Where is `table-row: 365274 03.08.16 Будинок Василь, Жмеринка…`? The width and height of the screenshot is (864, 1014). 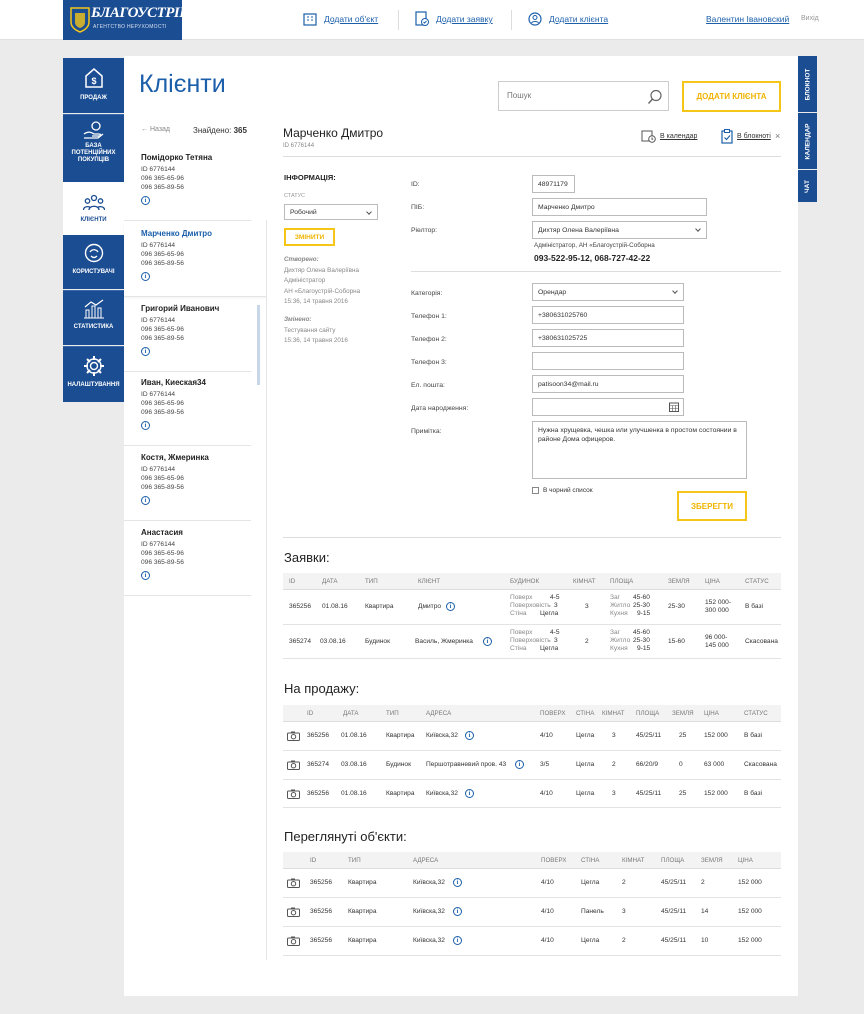
table-row: 365274 03.08.16 Будинок Василь, Жмеринка… is located at coordinates (532, 642).